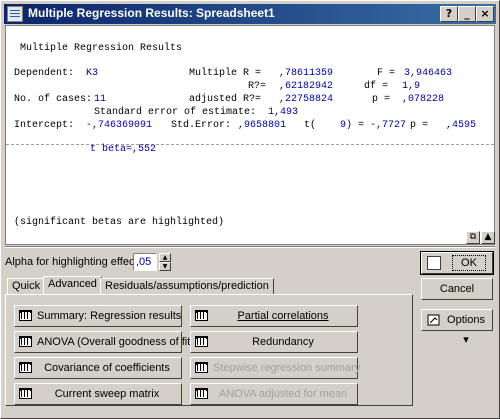 Image resolution: width=500 pixels, height=419 pixels. What do you see at coordinates (92, 73) in the screenshot?
I see `dependent-value: K3` at bounding box center [92, 73].